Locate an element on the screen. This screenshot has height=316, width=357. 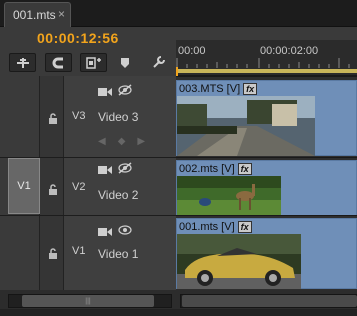
tab-sequence: 001.mts × is located at coordinates (37, 14).